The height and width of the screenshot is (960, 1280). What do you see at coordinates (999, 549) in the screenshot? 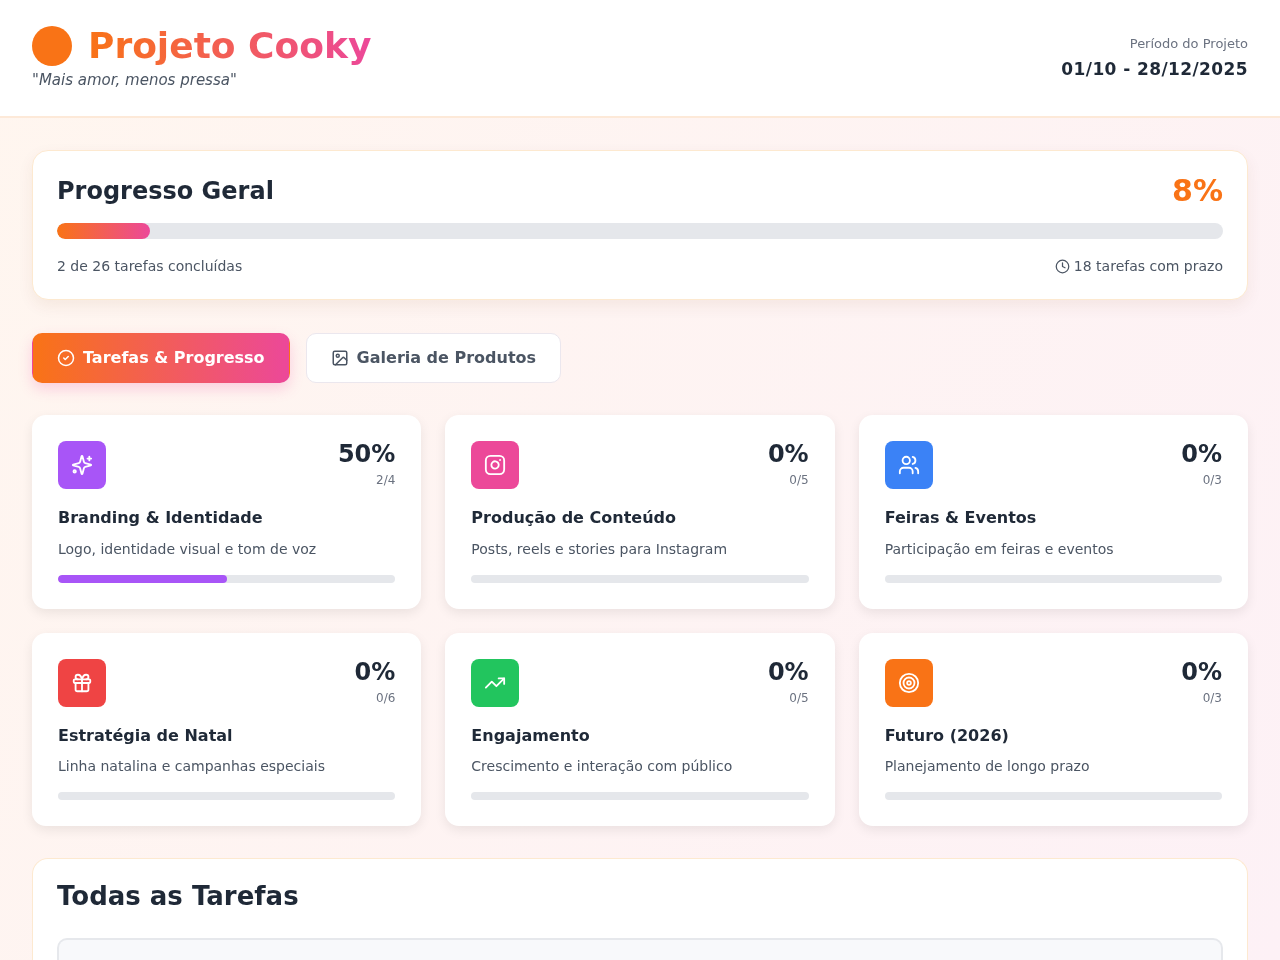
I see `category-description: Participação em feiras e eventos` at bounding box center [999, 549].